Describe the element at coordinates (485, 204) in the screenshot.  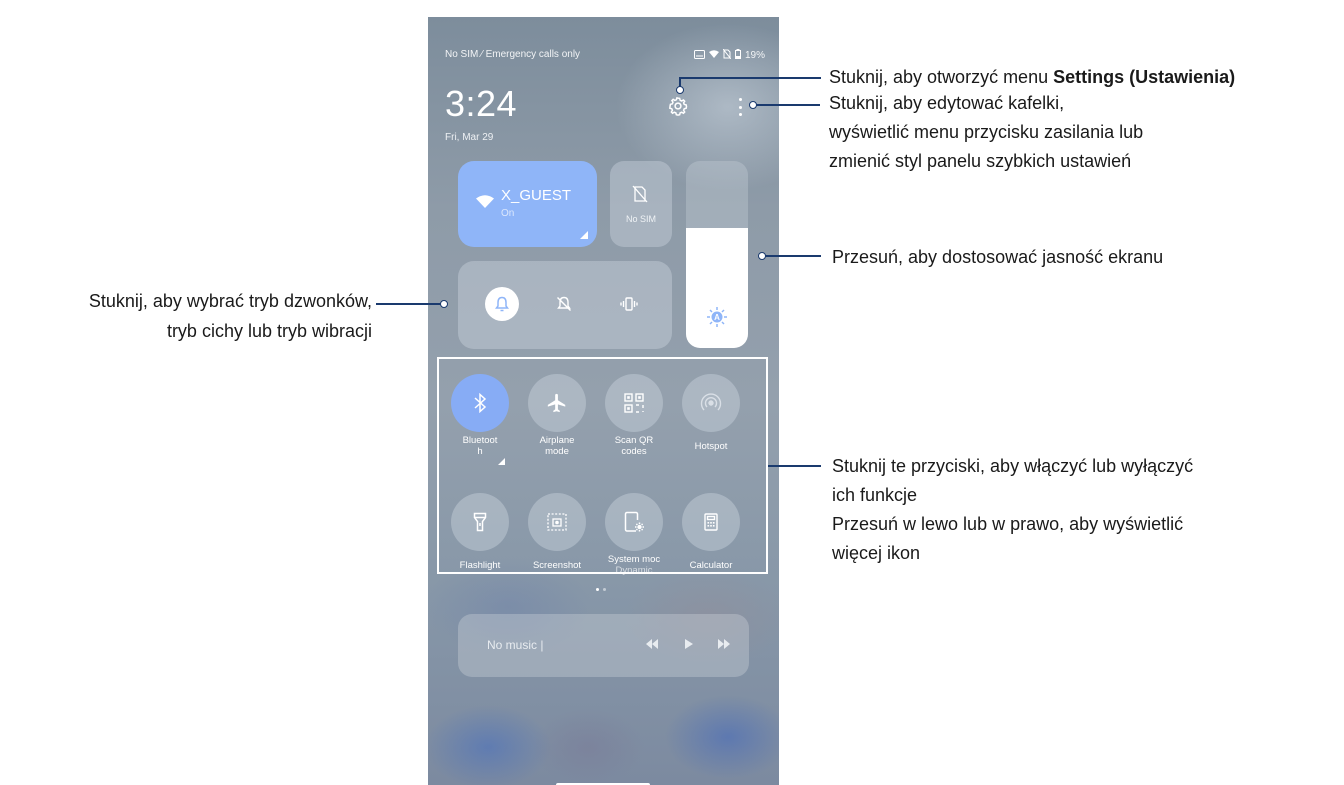
I see `wifi-icon` at that location.